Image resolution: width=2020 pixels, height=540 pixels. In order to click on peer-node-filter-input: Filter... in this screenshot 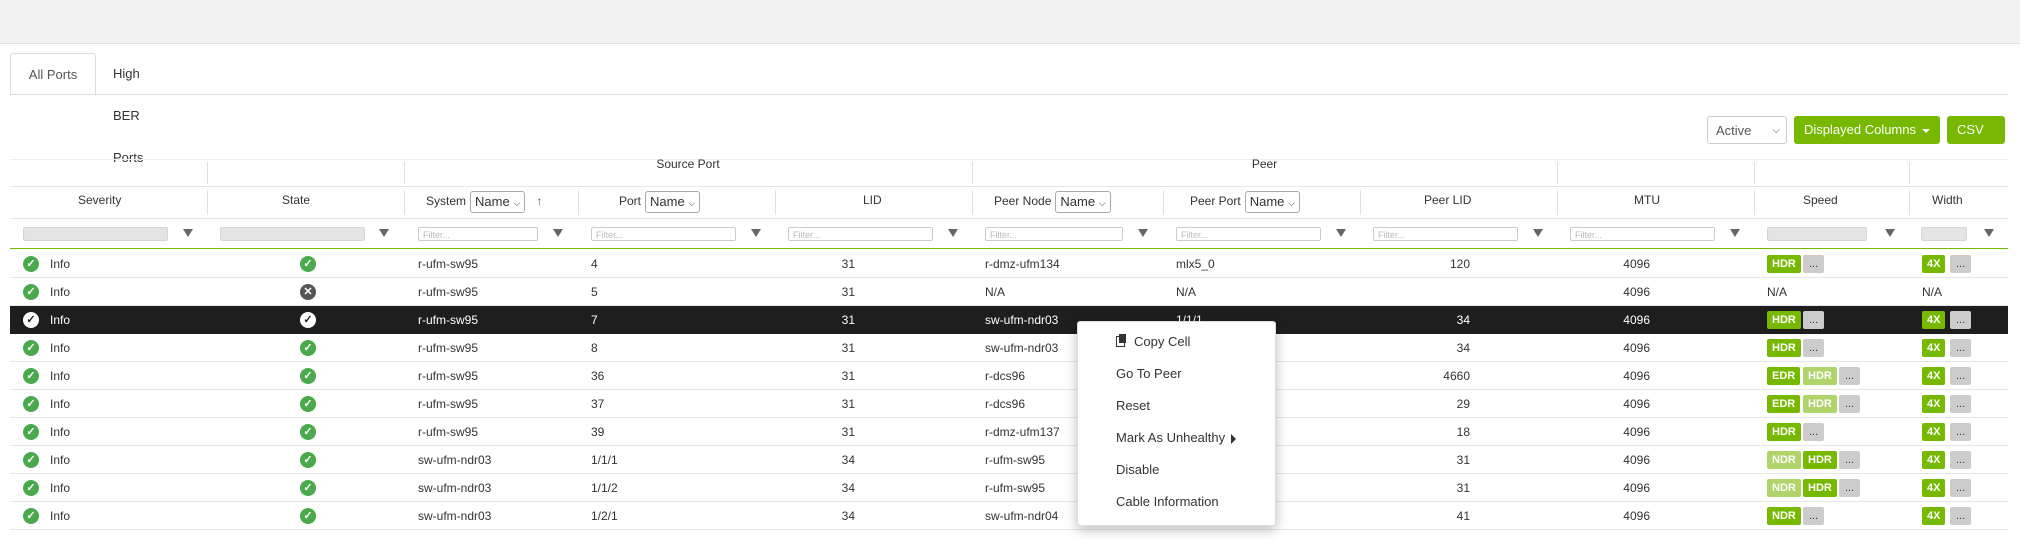, I will do `click(1054, 234)`.